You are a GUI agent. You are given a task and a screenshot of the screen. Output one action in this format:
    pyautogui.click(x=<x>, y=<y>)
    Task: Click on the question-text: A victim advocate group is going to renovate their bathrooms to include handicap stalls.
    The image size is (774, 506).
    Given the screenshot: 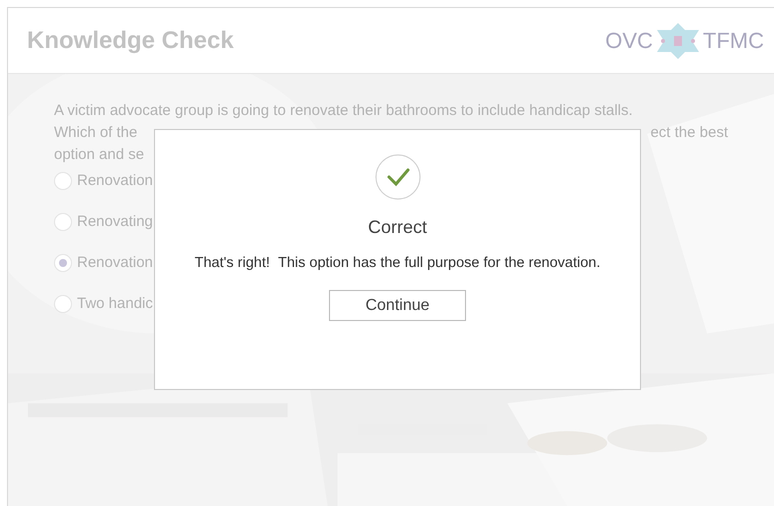 What is the action you would take?
    pyautogui.click(x=343, y=111)
    